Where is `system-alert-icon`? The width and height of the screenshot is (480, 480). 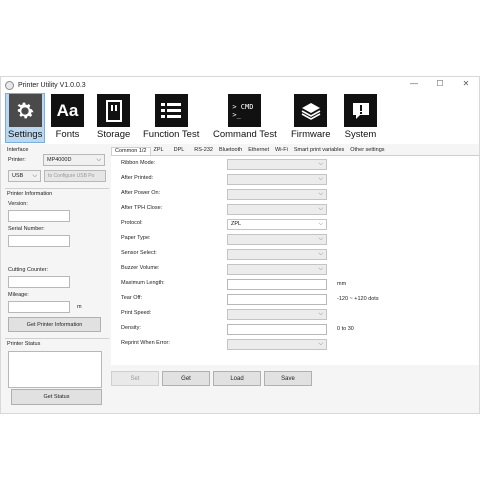
system-alert-icon is located at coordinates (360, 110).